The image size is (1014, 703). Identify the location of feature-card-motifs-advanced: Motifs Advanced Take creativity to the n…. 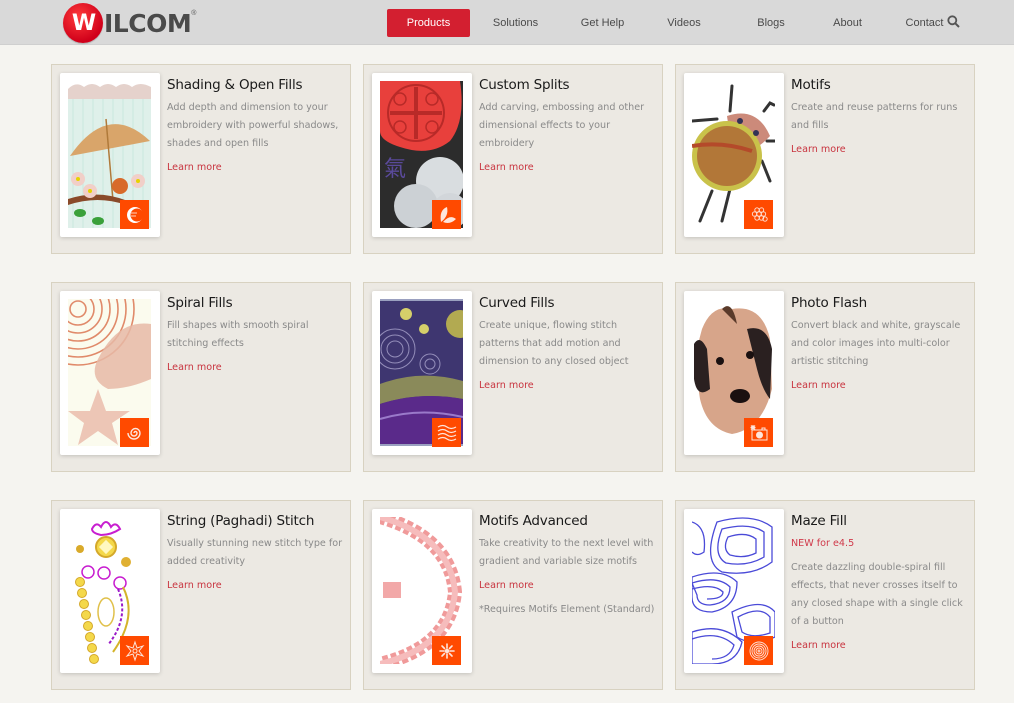
(513, 595).